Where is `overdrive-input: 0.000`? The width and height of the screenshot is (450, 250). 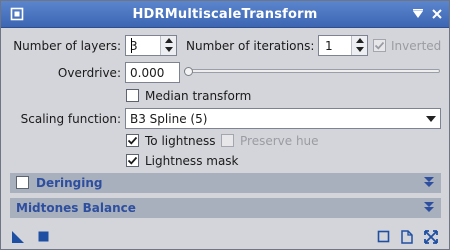
overdrive-input: 0.000 is located at coordinates (152, 72).